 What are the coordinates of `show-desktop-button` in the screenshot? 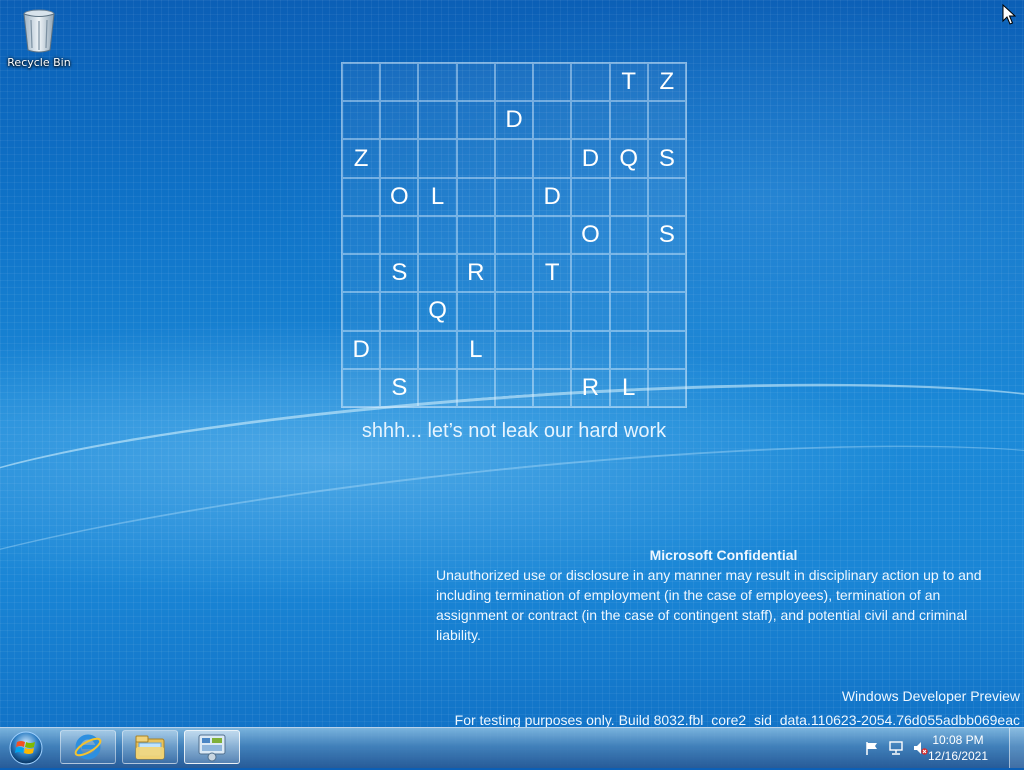 It's located at (1016, 748).